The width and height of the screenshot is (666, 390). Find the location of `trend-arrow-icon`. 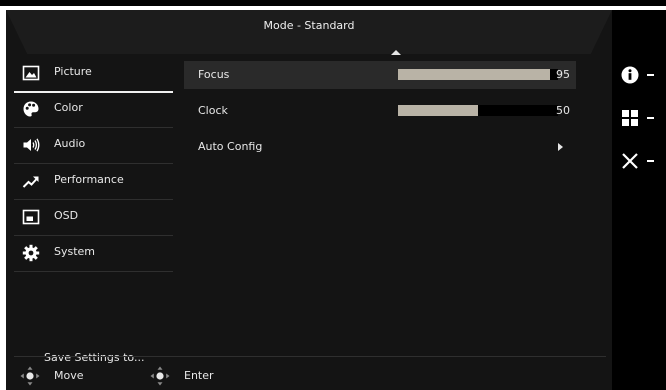

trend-arrow-icon is located at coordinates (30, 182).